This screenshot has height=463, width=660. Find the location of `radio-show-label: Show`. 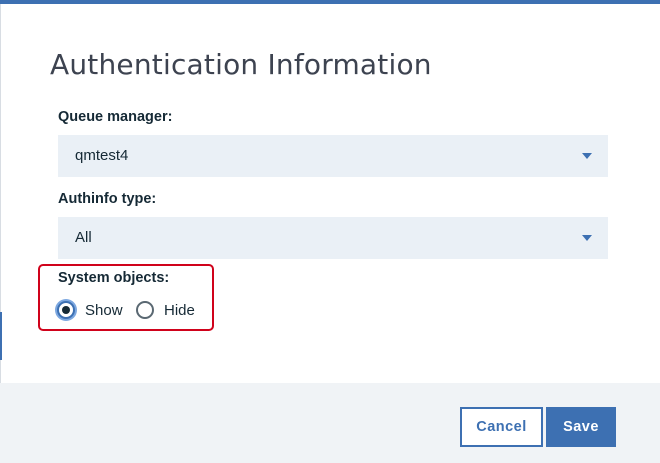

radio-show-label: Show is located at coordinates (104, 310).